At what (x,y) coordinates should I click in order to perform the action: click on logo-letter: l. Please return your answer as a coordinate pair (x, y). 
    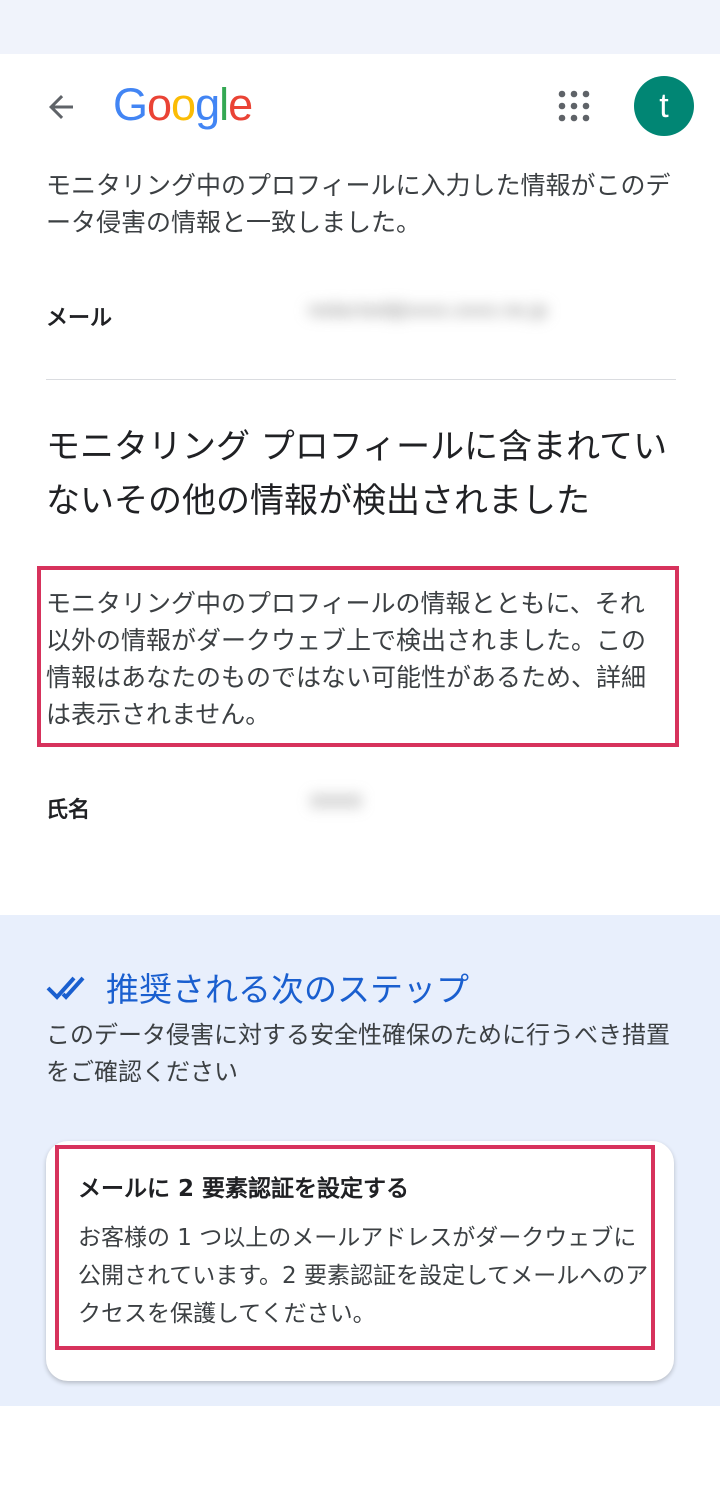
    Looking at the image, I should click on (224, 104).